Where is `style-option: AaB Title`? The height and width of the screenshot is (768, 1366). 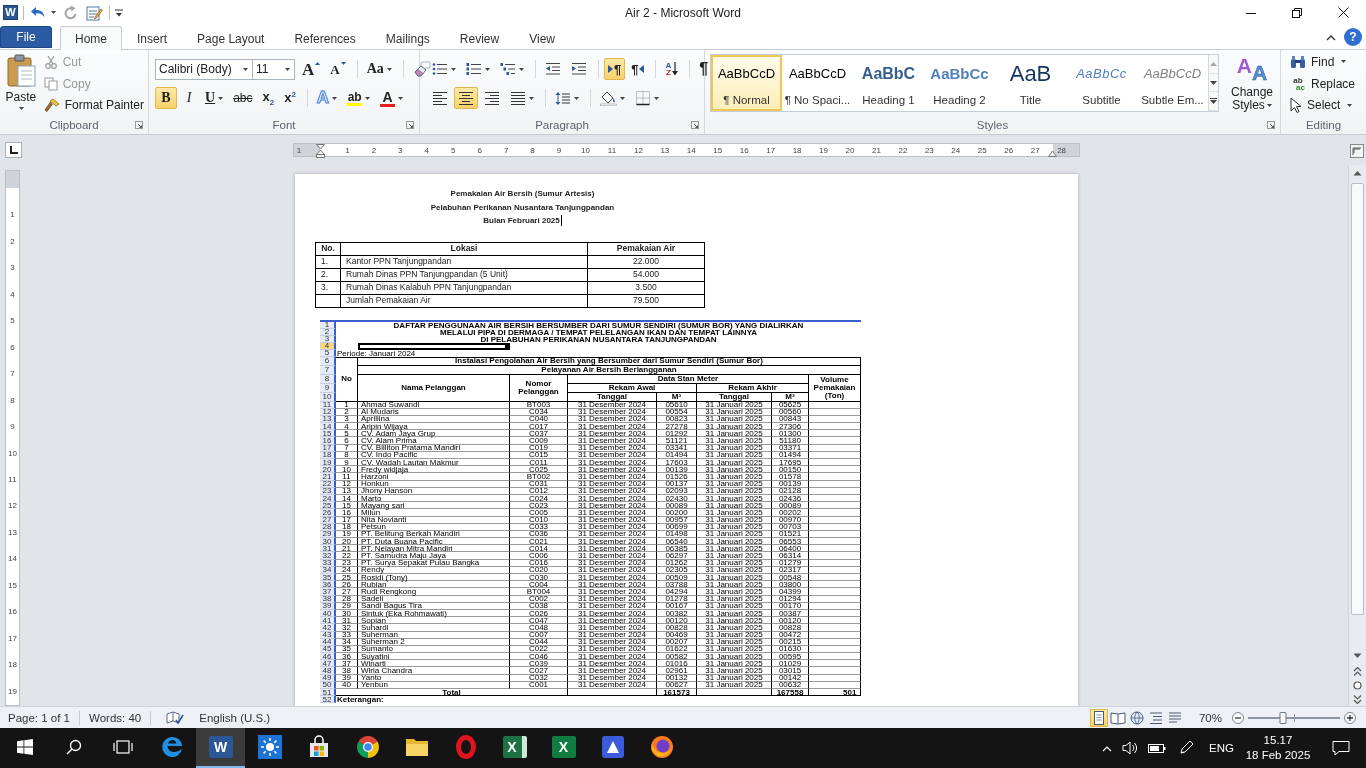 style-option: AaB Title is located at coordinates (1030, 83).